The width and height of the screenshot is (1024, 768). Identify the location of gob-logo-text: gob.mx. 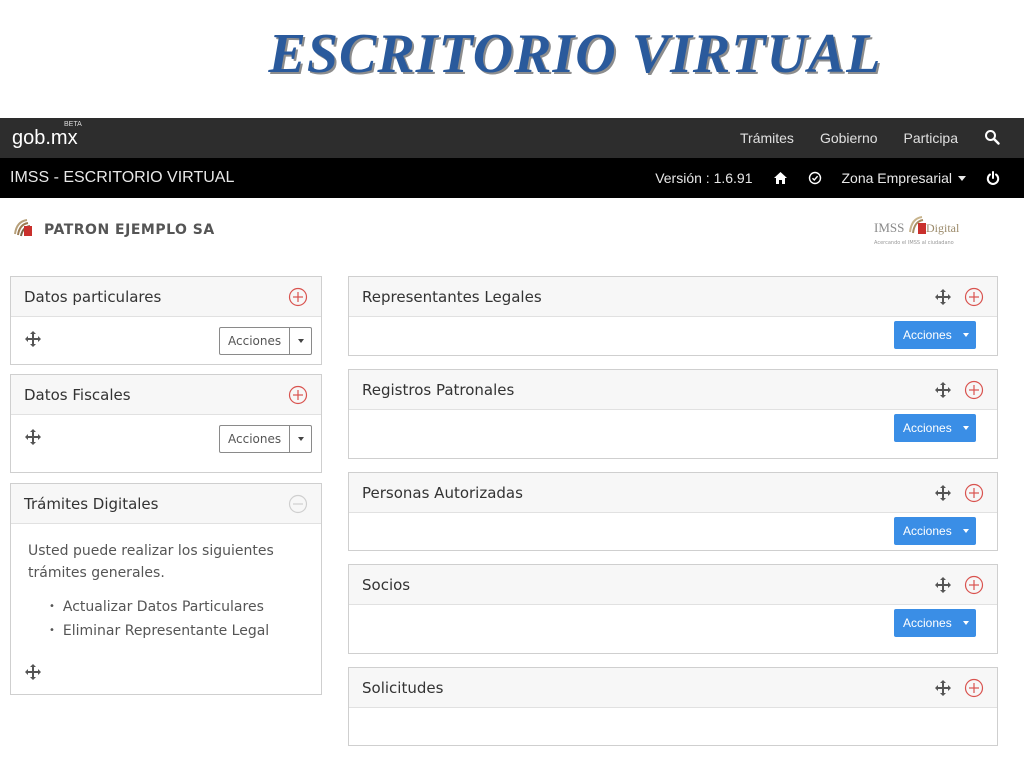
(45, 137).